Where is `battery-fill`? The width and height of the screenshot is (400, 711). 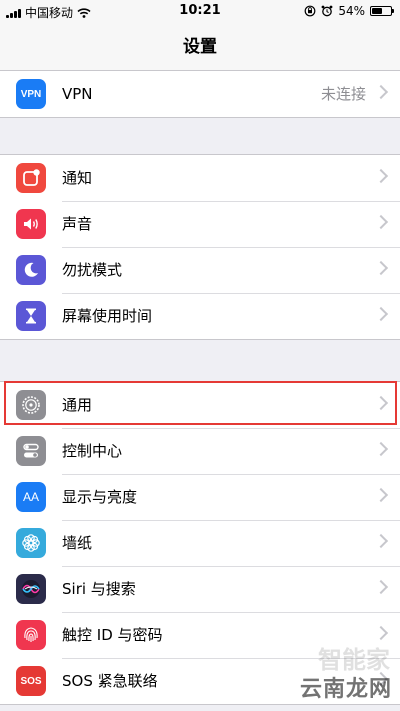
battery-fill is located at coordinates (377, 11).